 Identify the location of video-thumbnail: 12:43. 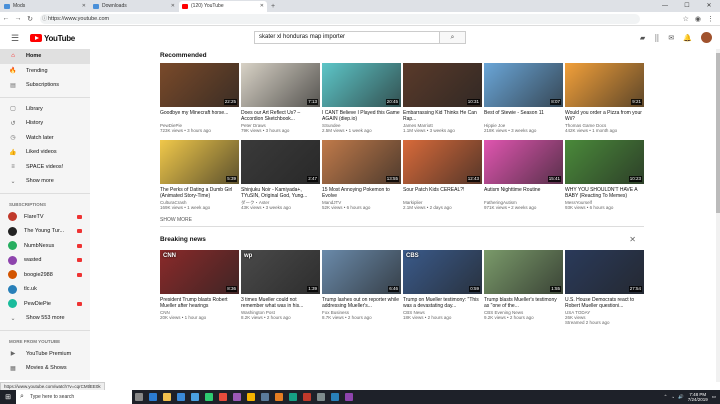
(442, 162).